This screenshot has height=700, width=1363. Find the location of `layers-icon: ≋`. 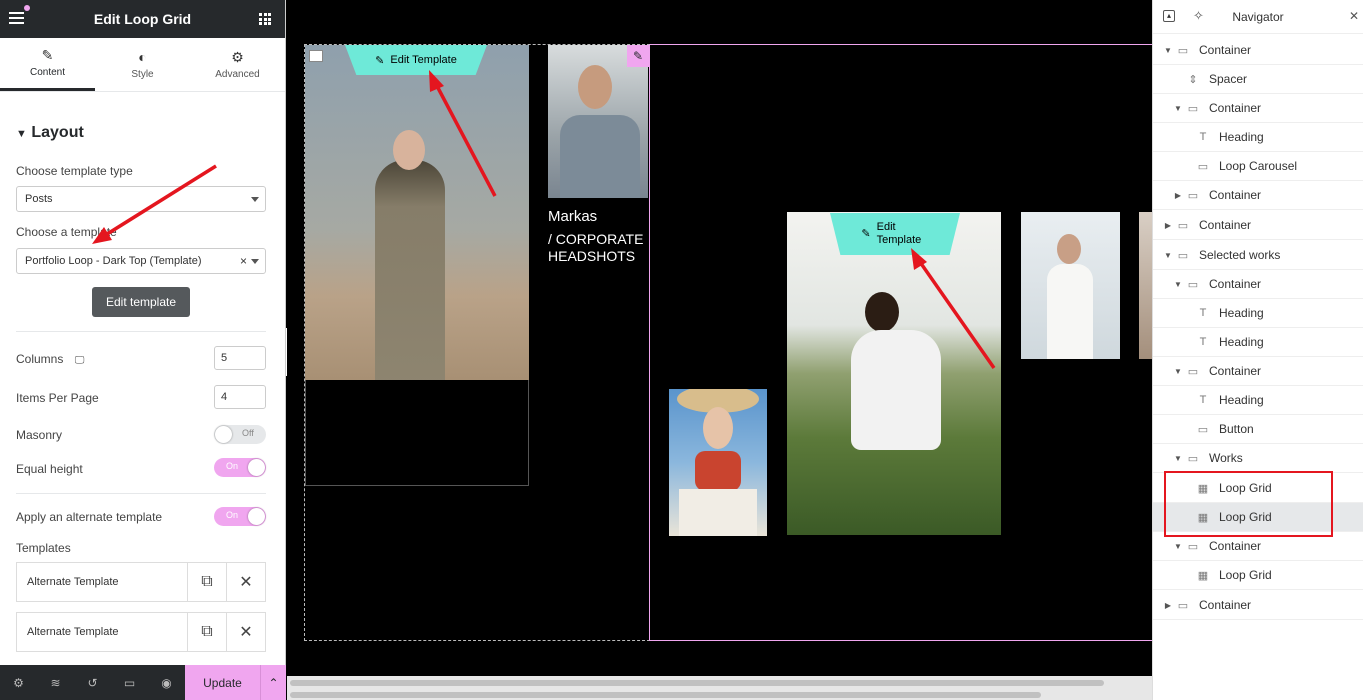

layers-icon: ≋ is located at coordinates (55, 683).